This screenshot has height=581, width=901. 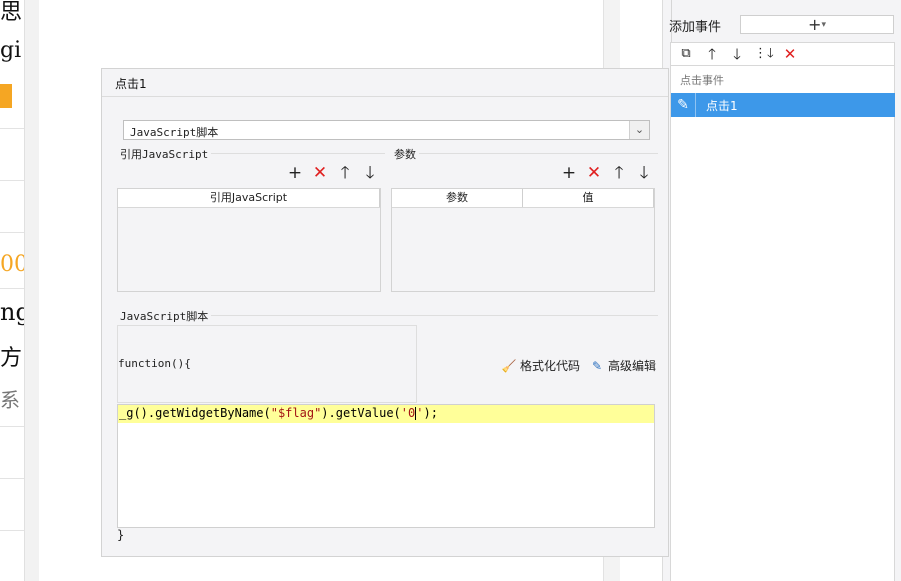 What do you see at coordinates (249, 198) in the screenshot?
I see `ref-js-column-header: 引用JavaScript` at bounding box center [249, 198].